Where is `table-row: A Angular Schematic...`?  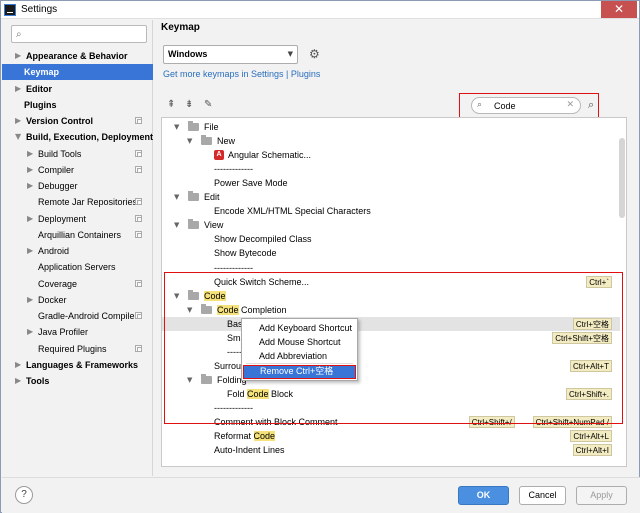 table-row: A Angular Schematic... is located at coordinates (391, 155).